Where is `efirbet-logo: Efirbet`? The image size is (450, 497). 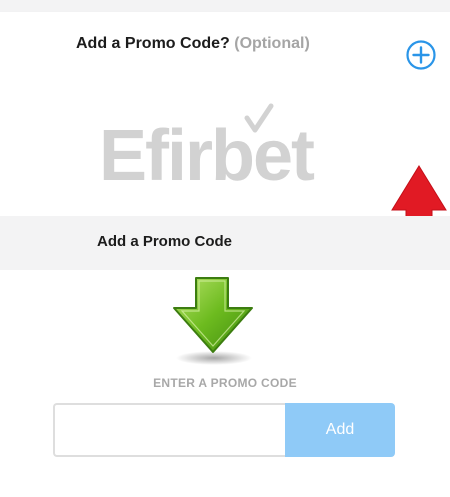
efirbet-logo: Efirbet is located at coordinates (208, 146).